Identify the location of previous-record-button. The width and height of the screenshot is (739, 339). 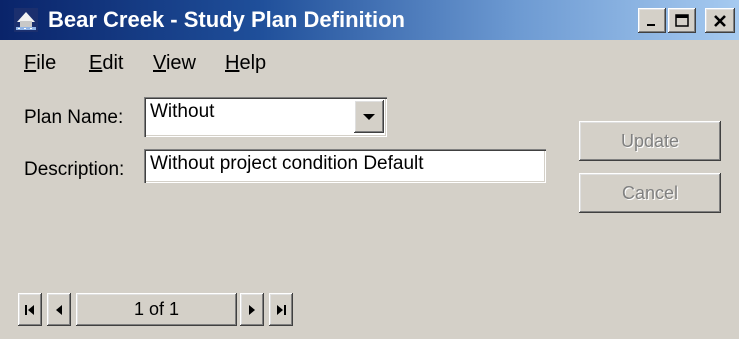
(59, 309).